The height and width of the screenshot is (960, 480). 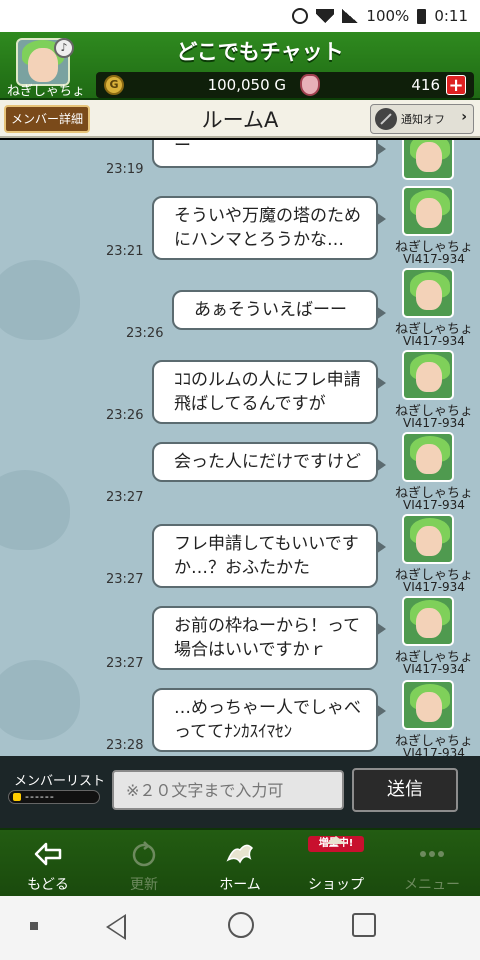 I want to click on notification-toggle-button: 通知オフ ›, so click(x=422, y=119).